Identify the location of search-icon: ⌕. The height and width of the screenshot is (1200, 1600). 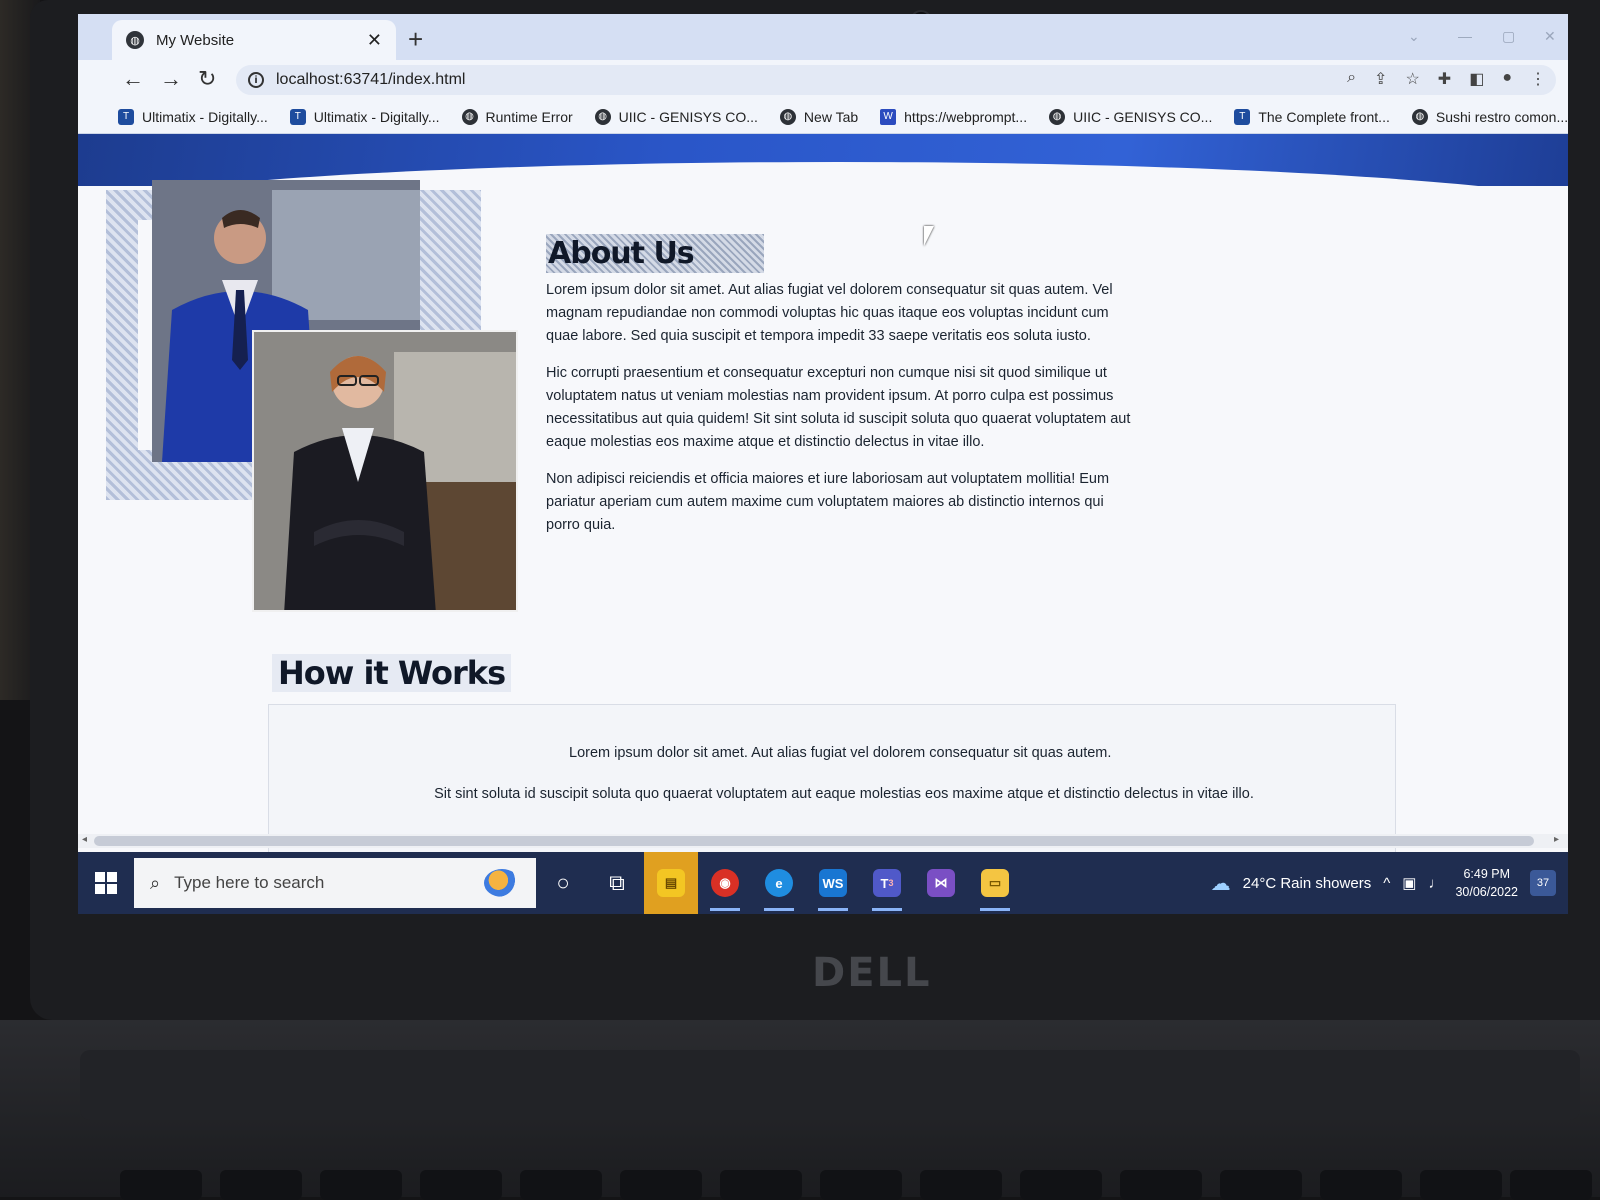
(155, 882).